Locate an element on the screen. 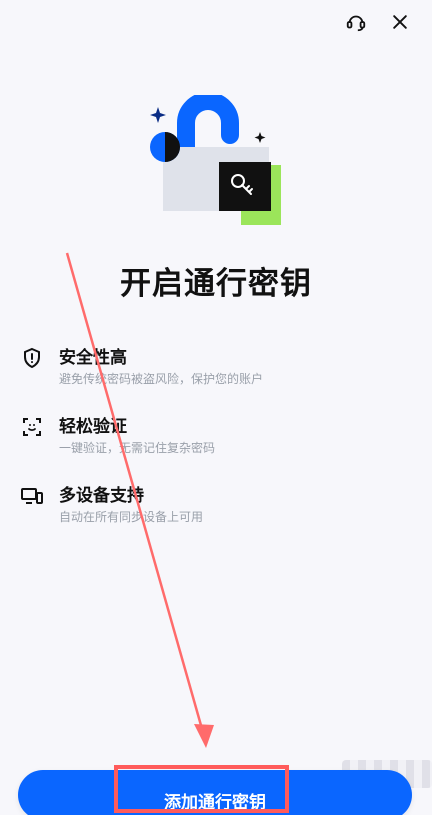 The width and height of the screenshot is (432, 815). feature-security: 安全性高 避免传统密码被盗风险，保护您的账户 is located at coordinates (210, 377).